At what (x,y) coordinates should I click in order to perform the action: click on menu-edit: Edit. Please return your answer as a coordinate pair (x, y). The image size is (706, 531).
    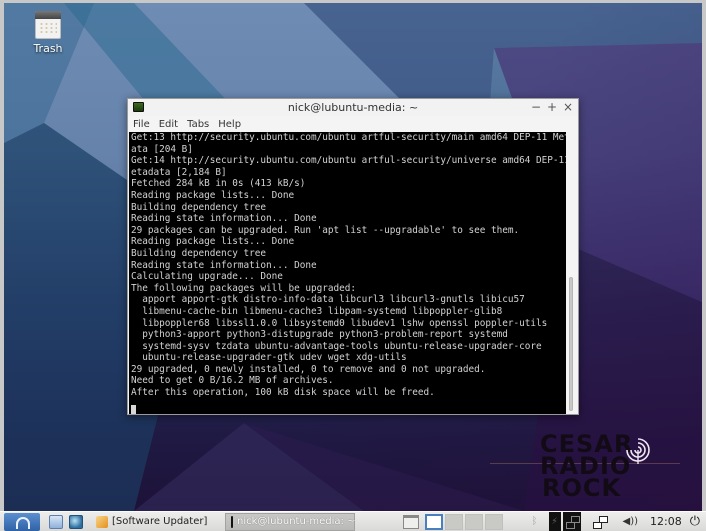
    Looking at the image, I should click on (168, 124).